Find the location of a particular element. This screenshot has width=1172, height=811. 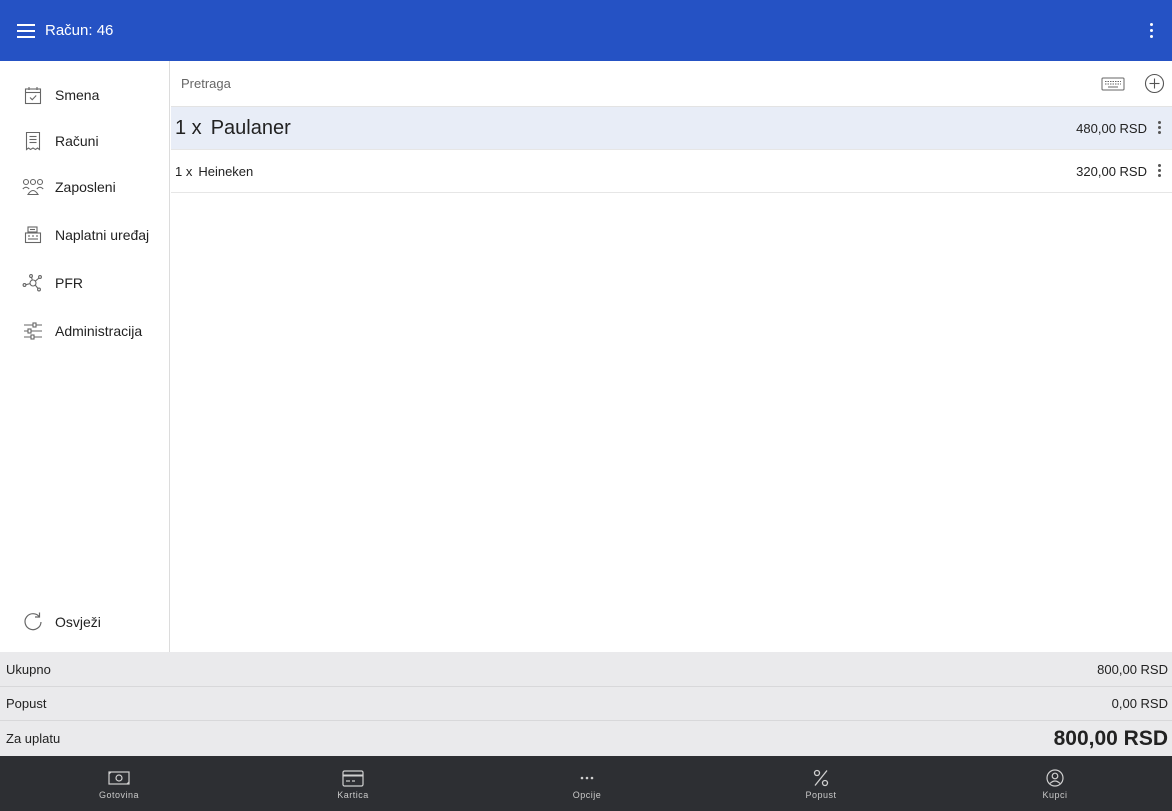

sidebar-item-racuni: Računi is located at coordinates (84, 141).